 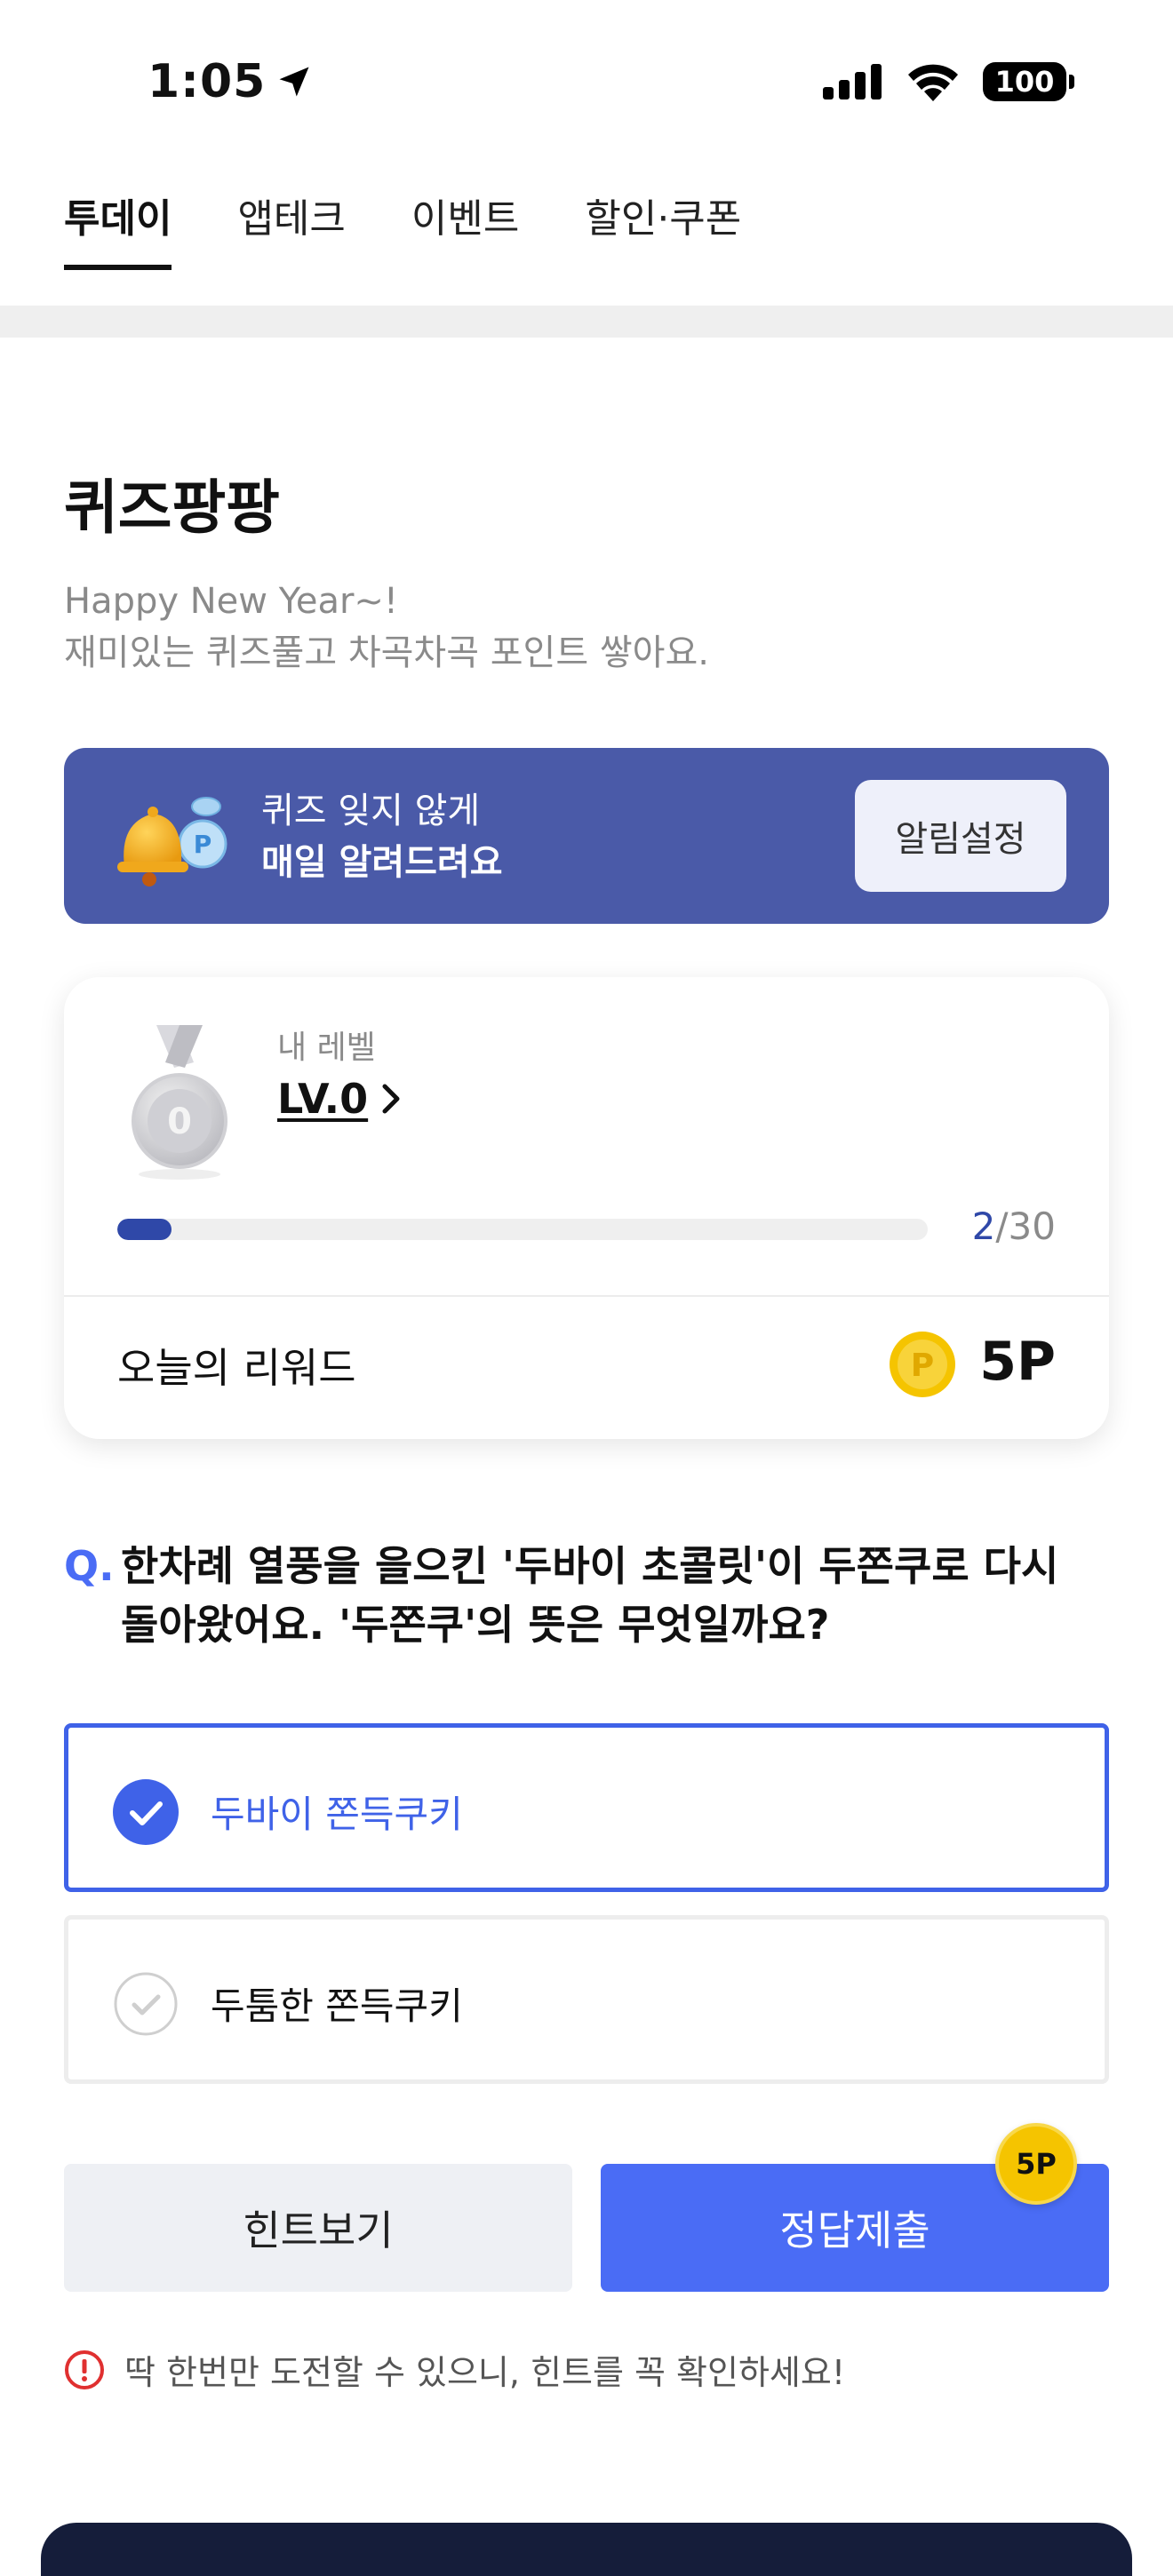 I want to click on option-label: 두바이 쫀득쿠키, so click(x=337, y=1814).